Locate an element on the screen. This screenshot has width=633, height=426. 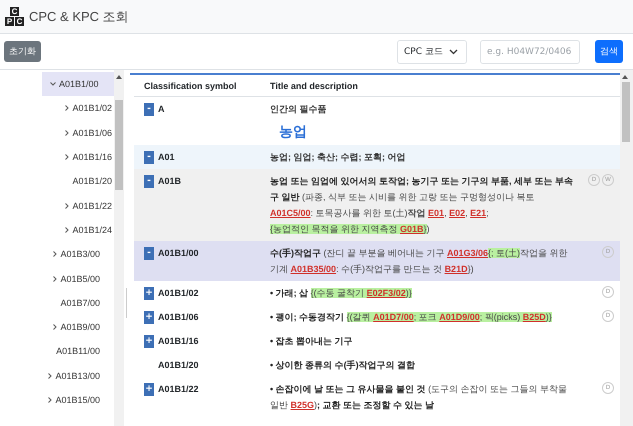
reference-link: B21D is located at coordinates (456, 269).